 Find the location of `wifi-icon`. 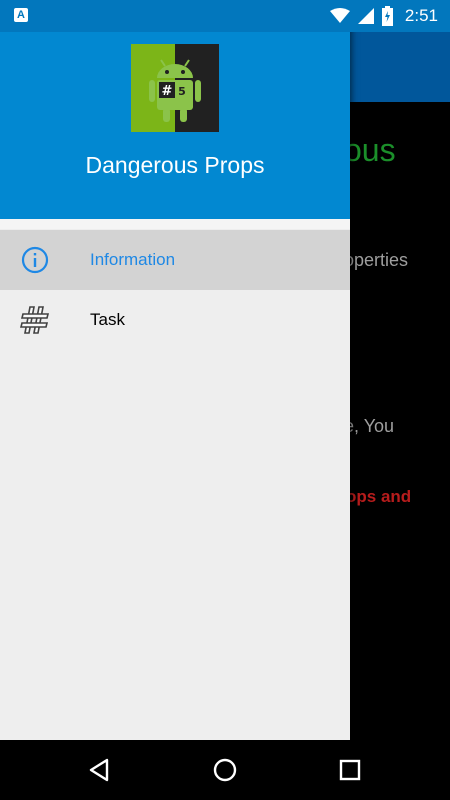

wifi-icon is located at coordinates (339, 15).